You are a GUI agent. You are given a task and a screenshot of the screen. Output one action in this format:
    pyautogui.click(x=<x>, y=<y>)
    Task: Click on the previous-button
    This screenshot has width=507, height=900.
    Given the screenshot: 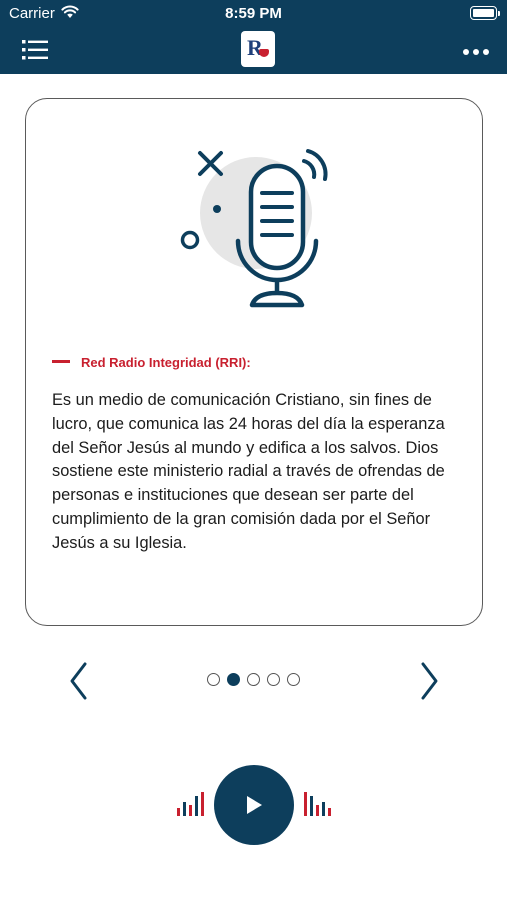 What is the action you would take?
    pyautogui.click(x=79, y=681)
    